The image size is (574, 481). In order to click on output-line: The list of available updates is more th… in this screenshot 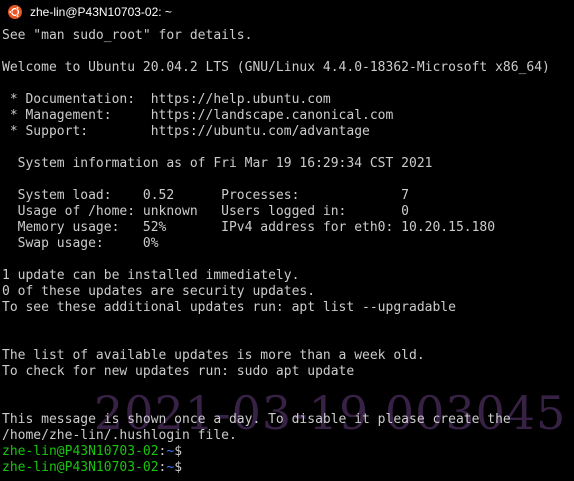, I will do `click(213, 355)`.